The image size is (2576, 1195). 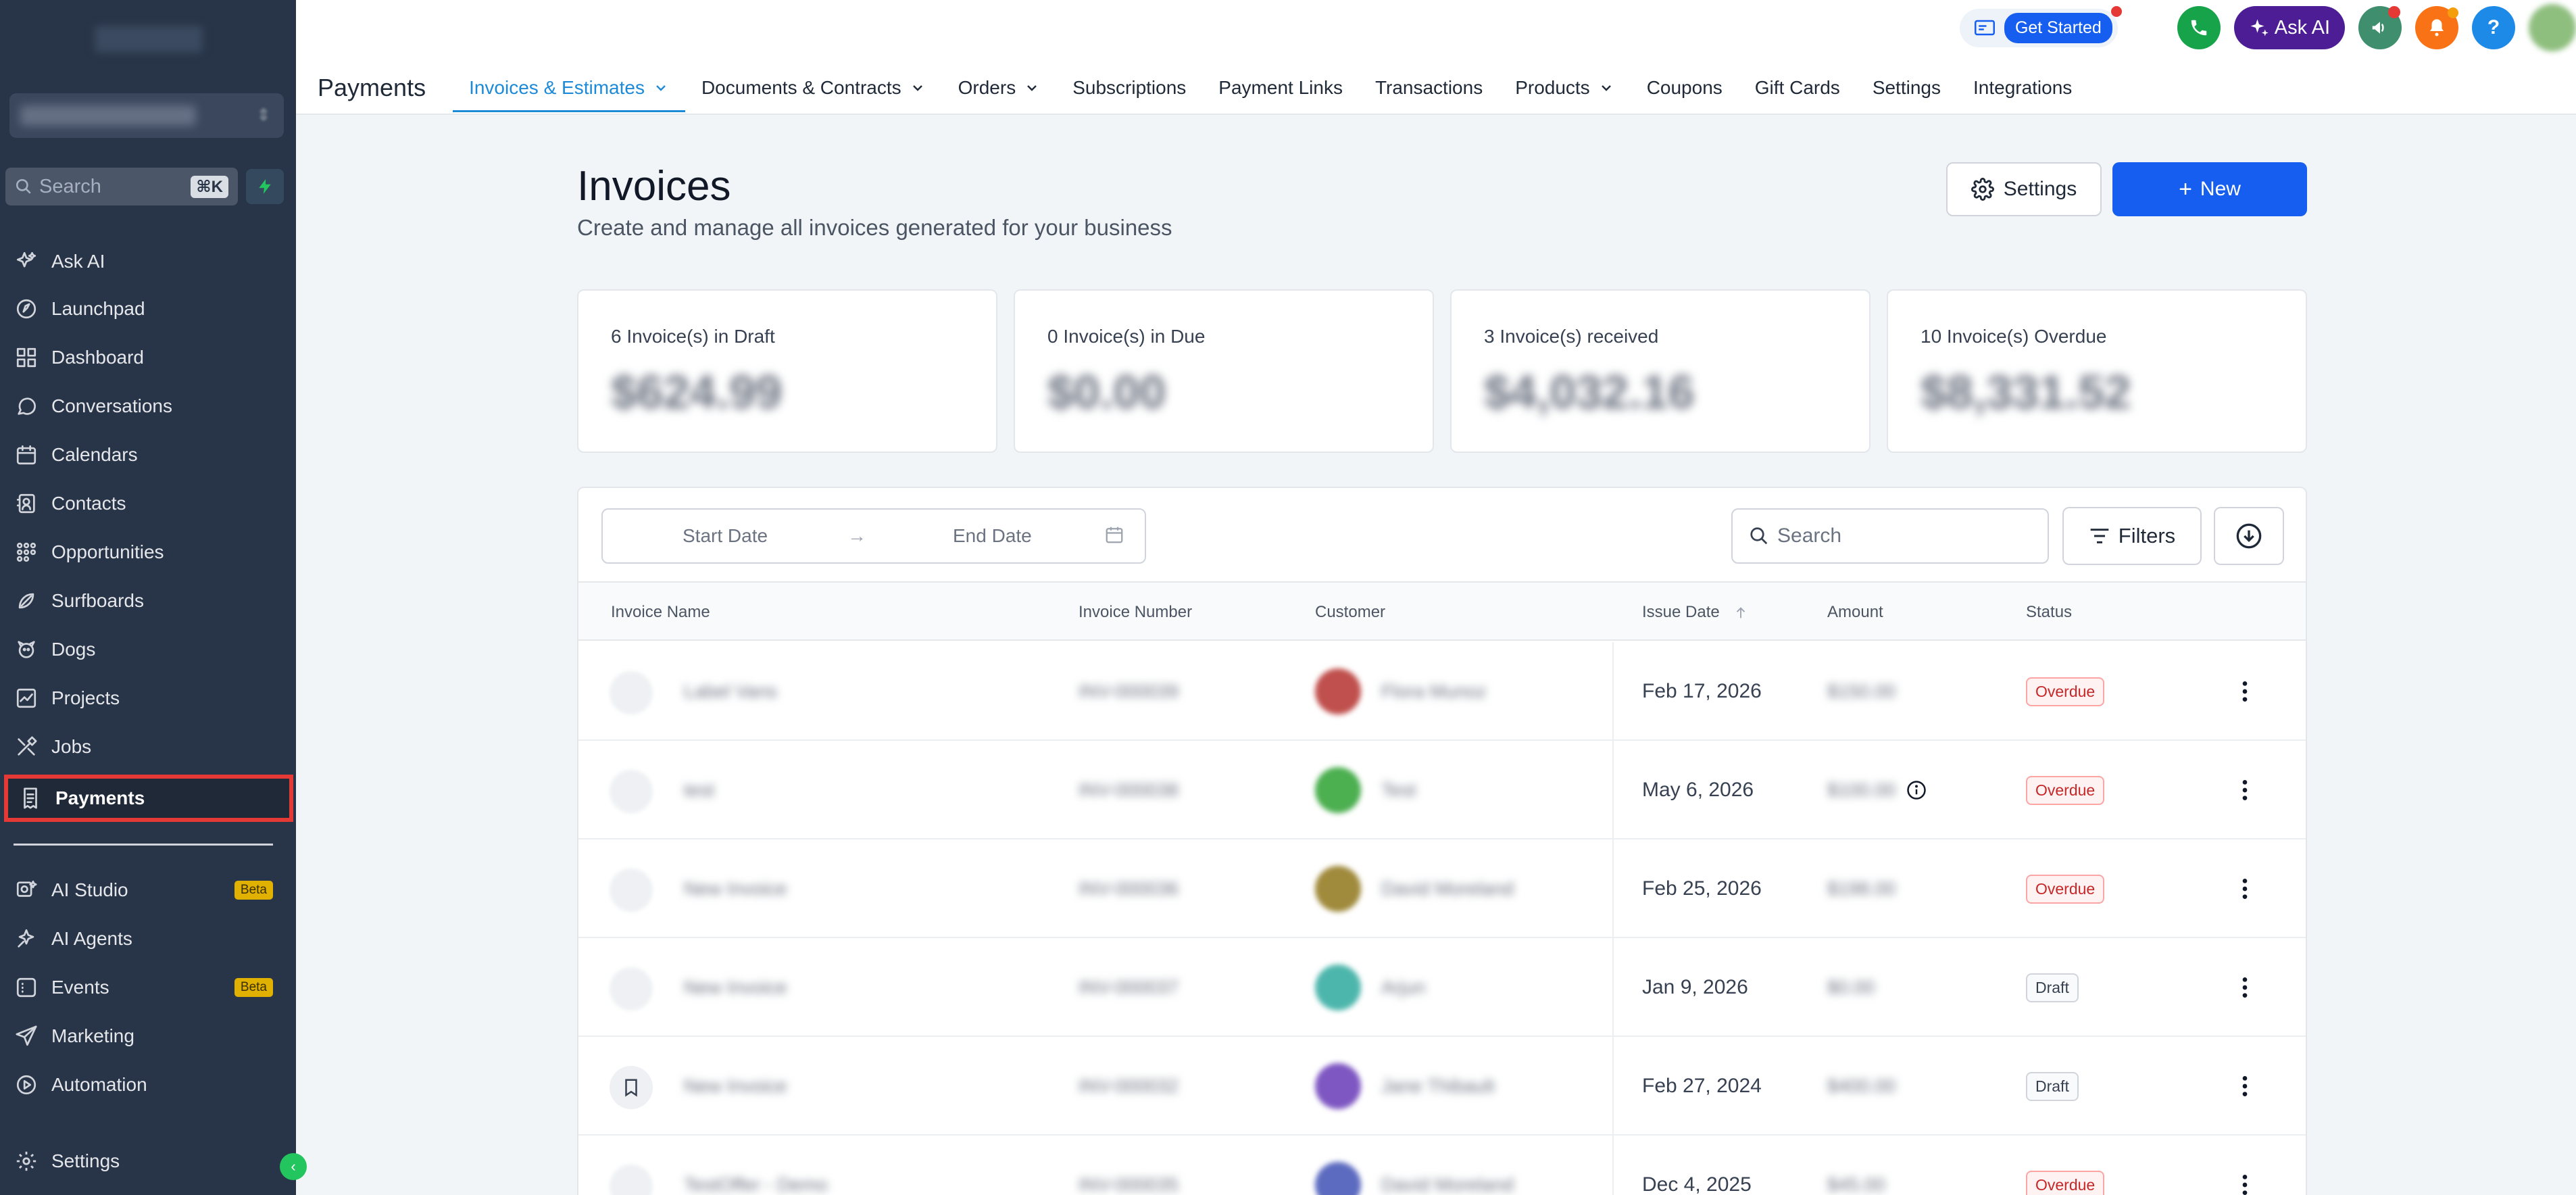 I want to click on tab-documents-contracts: Documents & Contracts, so click(x=814, y=88).